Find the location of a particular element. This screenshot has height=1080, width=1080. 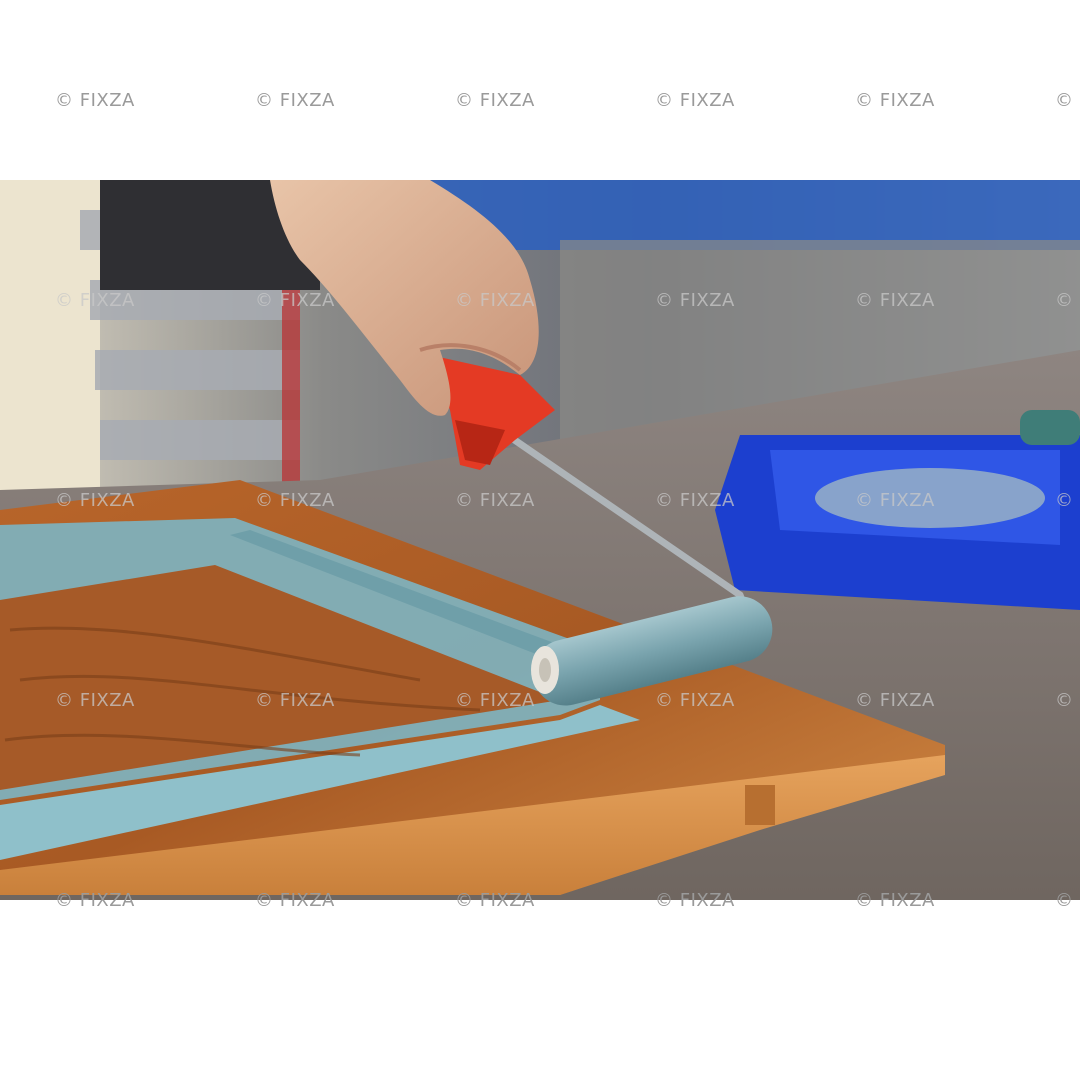

blue-beam is located at coordinates (755, 215).